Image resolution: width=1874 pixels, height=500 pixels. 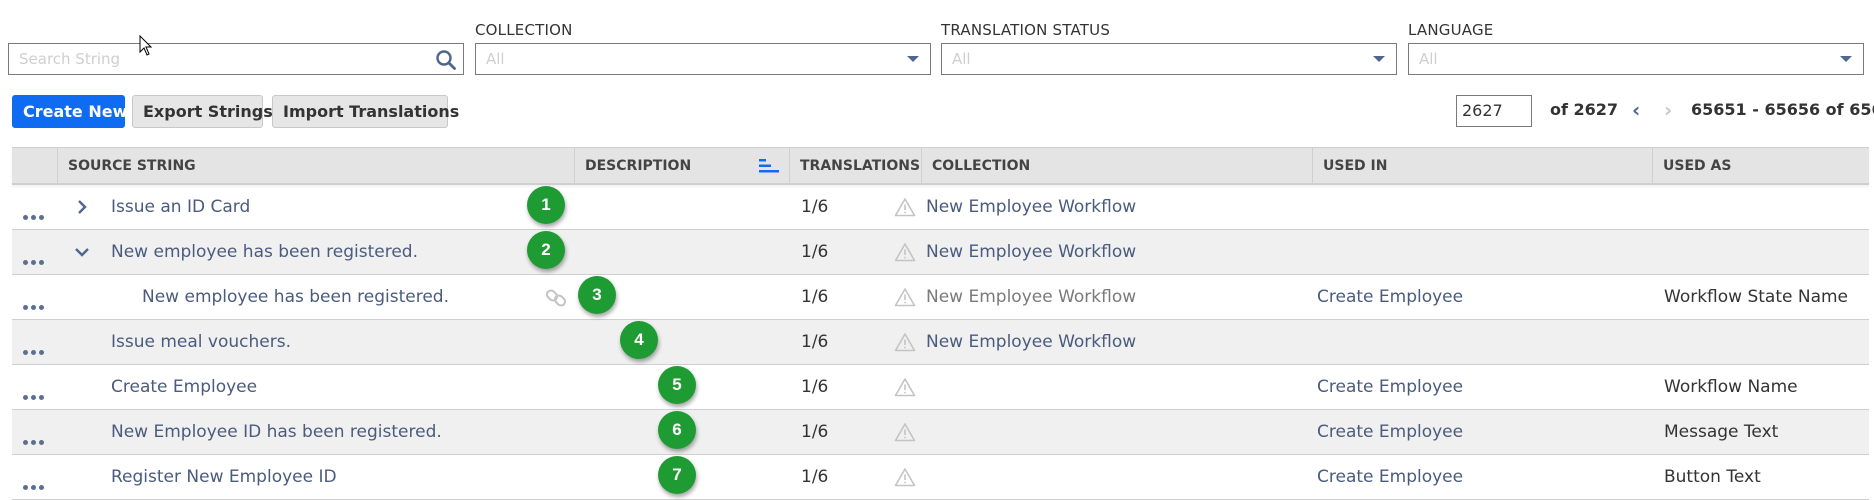 I want to click on translation-status-filter-label: TRANSLATION STATUS, so click(x=1026, y=30).